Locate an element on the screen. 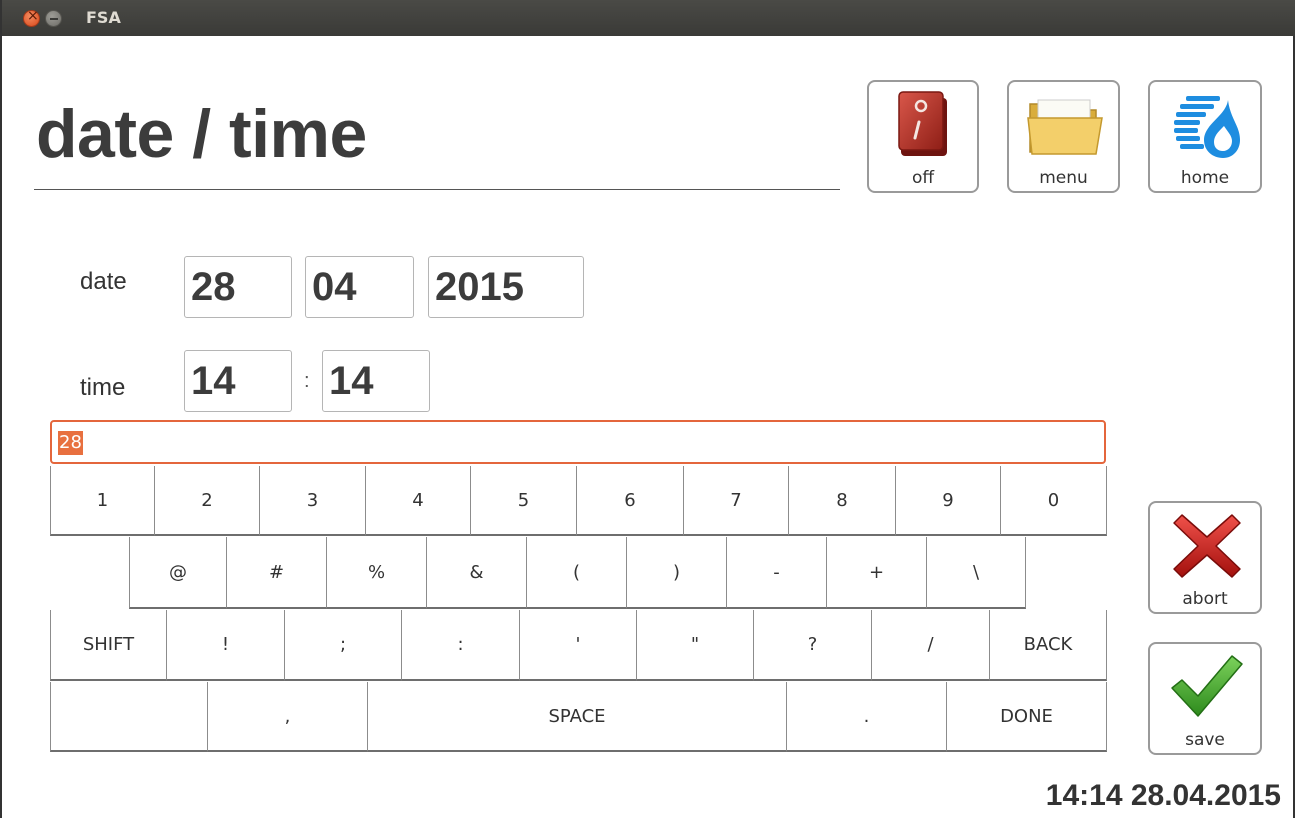  folder-icon is located at coordinates (1065, 127).